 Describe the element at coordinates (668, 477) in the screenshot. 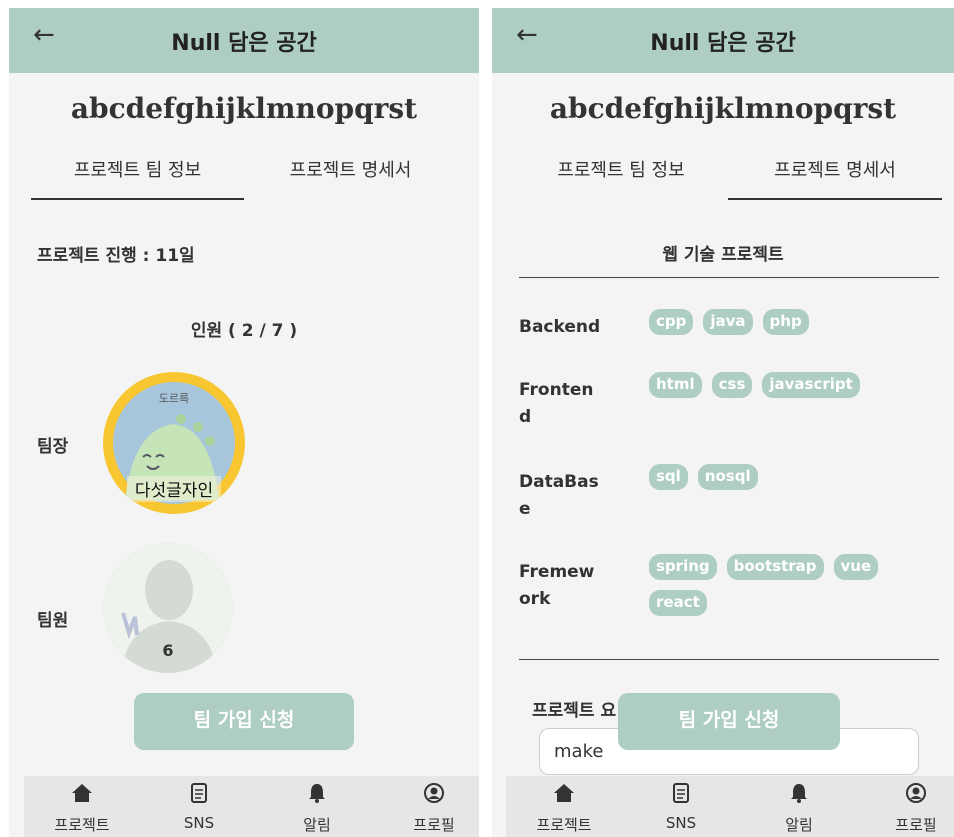

I see `tech-badge: sql` at that location.